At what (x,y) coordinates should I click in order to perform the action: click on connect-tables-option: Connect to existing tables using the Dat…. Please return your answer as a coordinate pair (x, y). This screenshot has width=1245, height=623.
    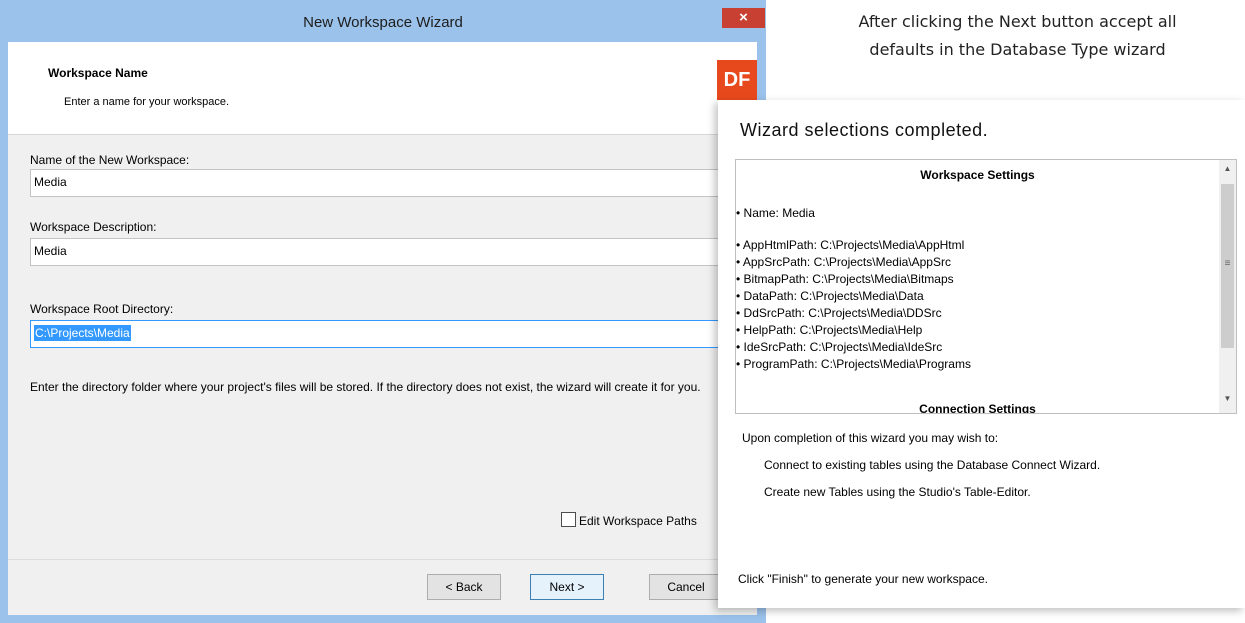
    Looking at the image, I should click on (932, 465).